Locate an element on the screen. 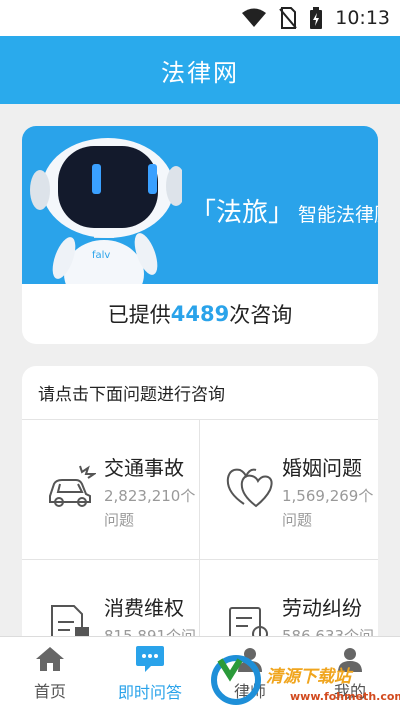  home-icon is located at coordinates (50, 659).